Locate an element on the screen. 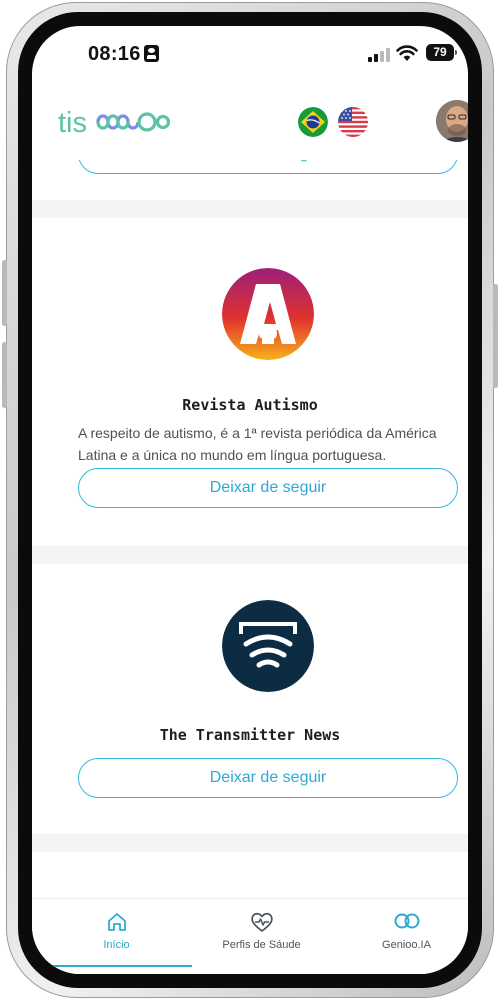 This screenshot has height=1000, width=500. bottom-navigation: Início Perfis de Sáude Genioo.IA is located at coordinates (250, 936).